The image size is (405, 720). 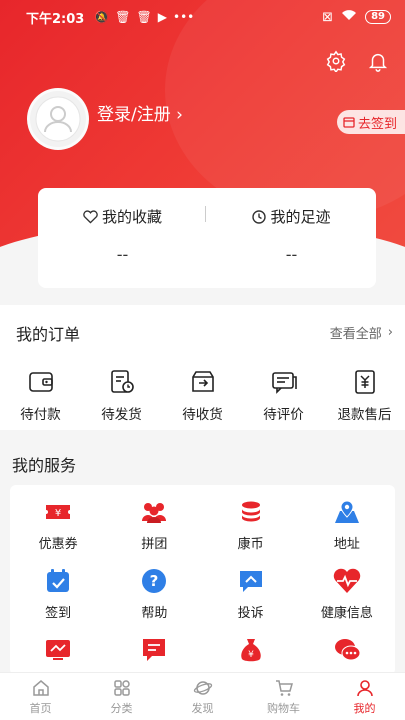 I want to click on trash-icon-2: 🗑, so click(x=144, y=17).